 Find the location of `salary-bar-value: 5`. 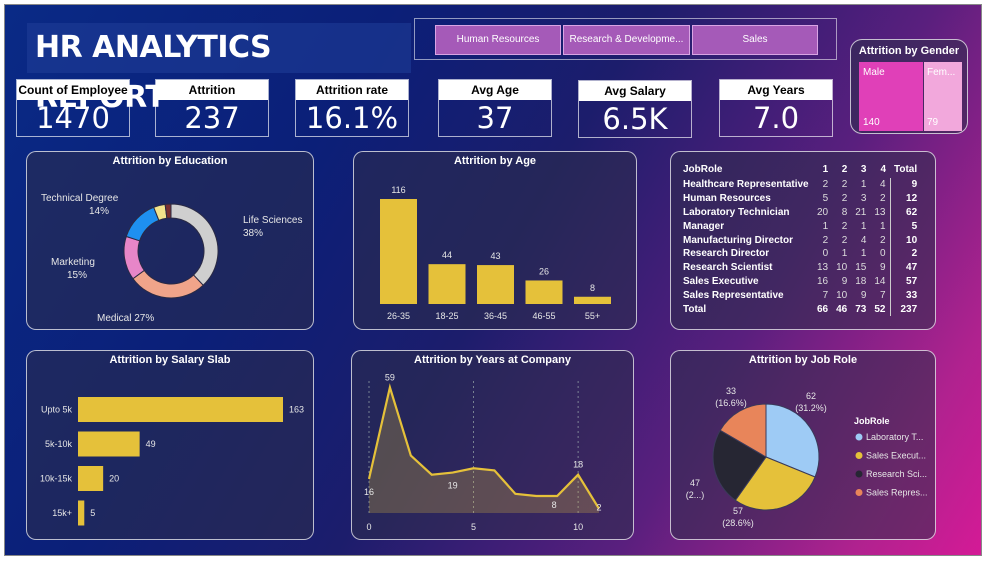

salary-bar-value: 5 is located at coordinates (92, 513).